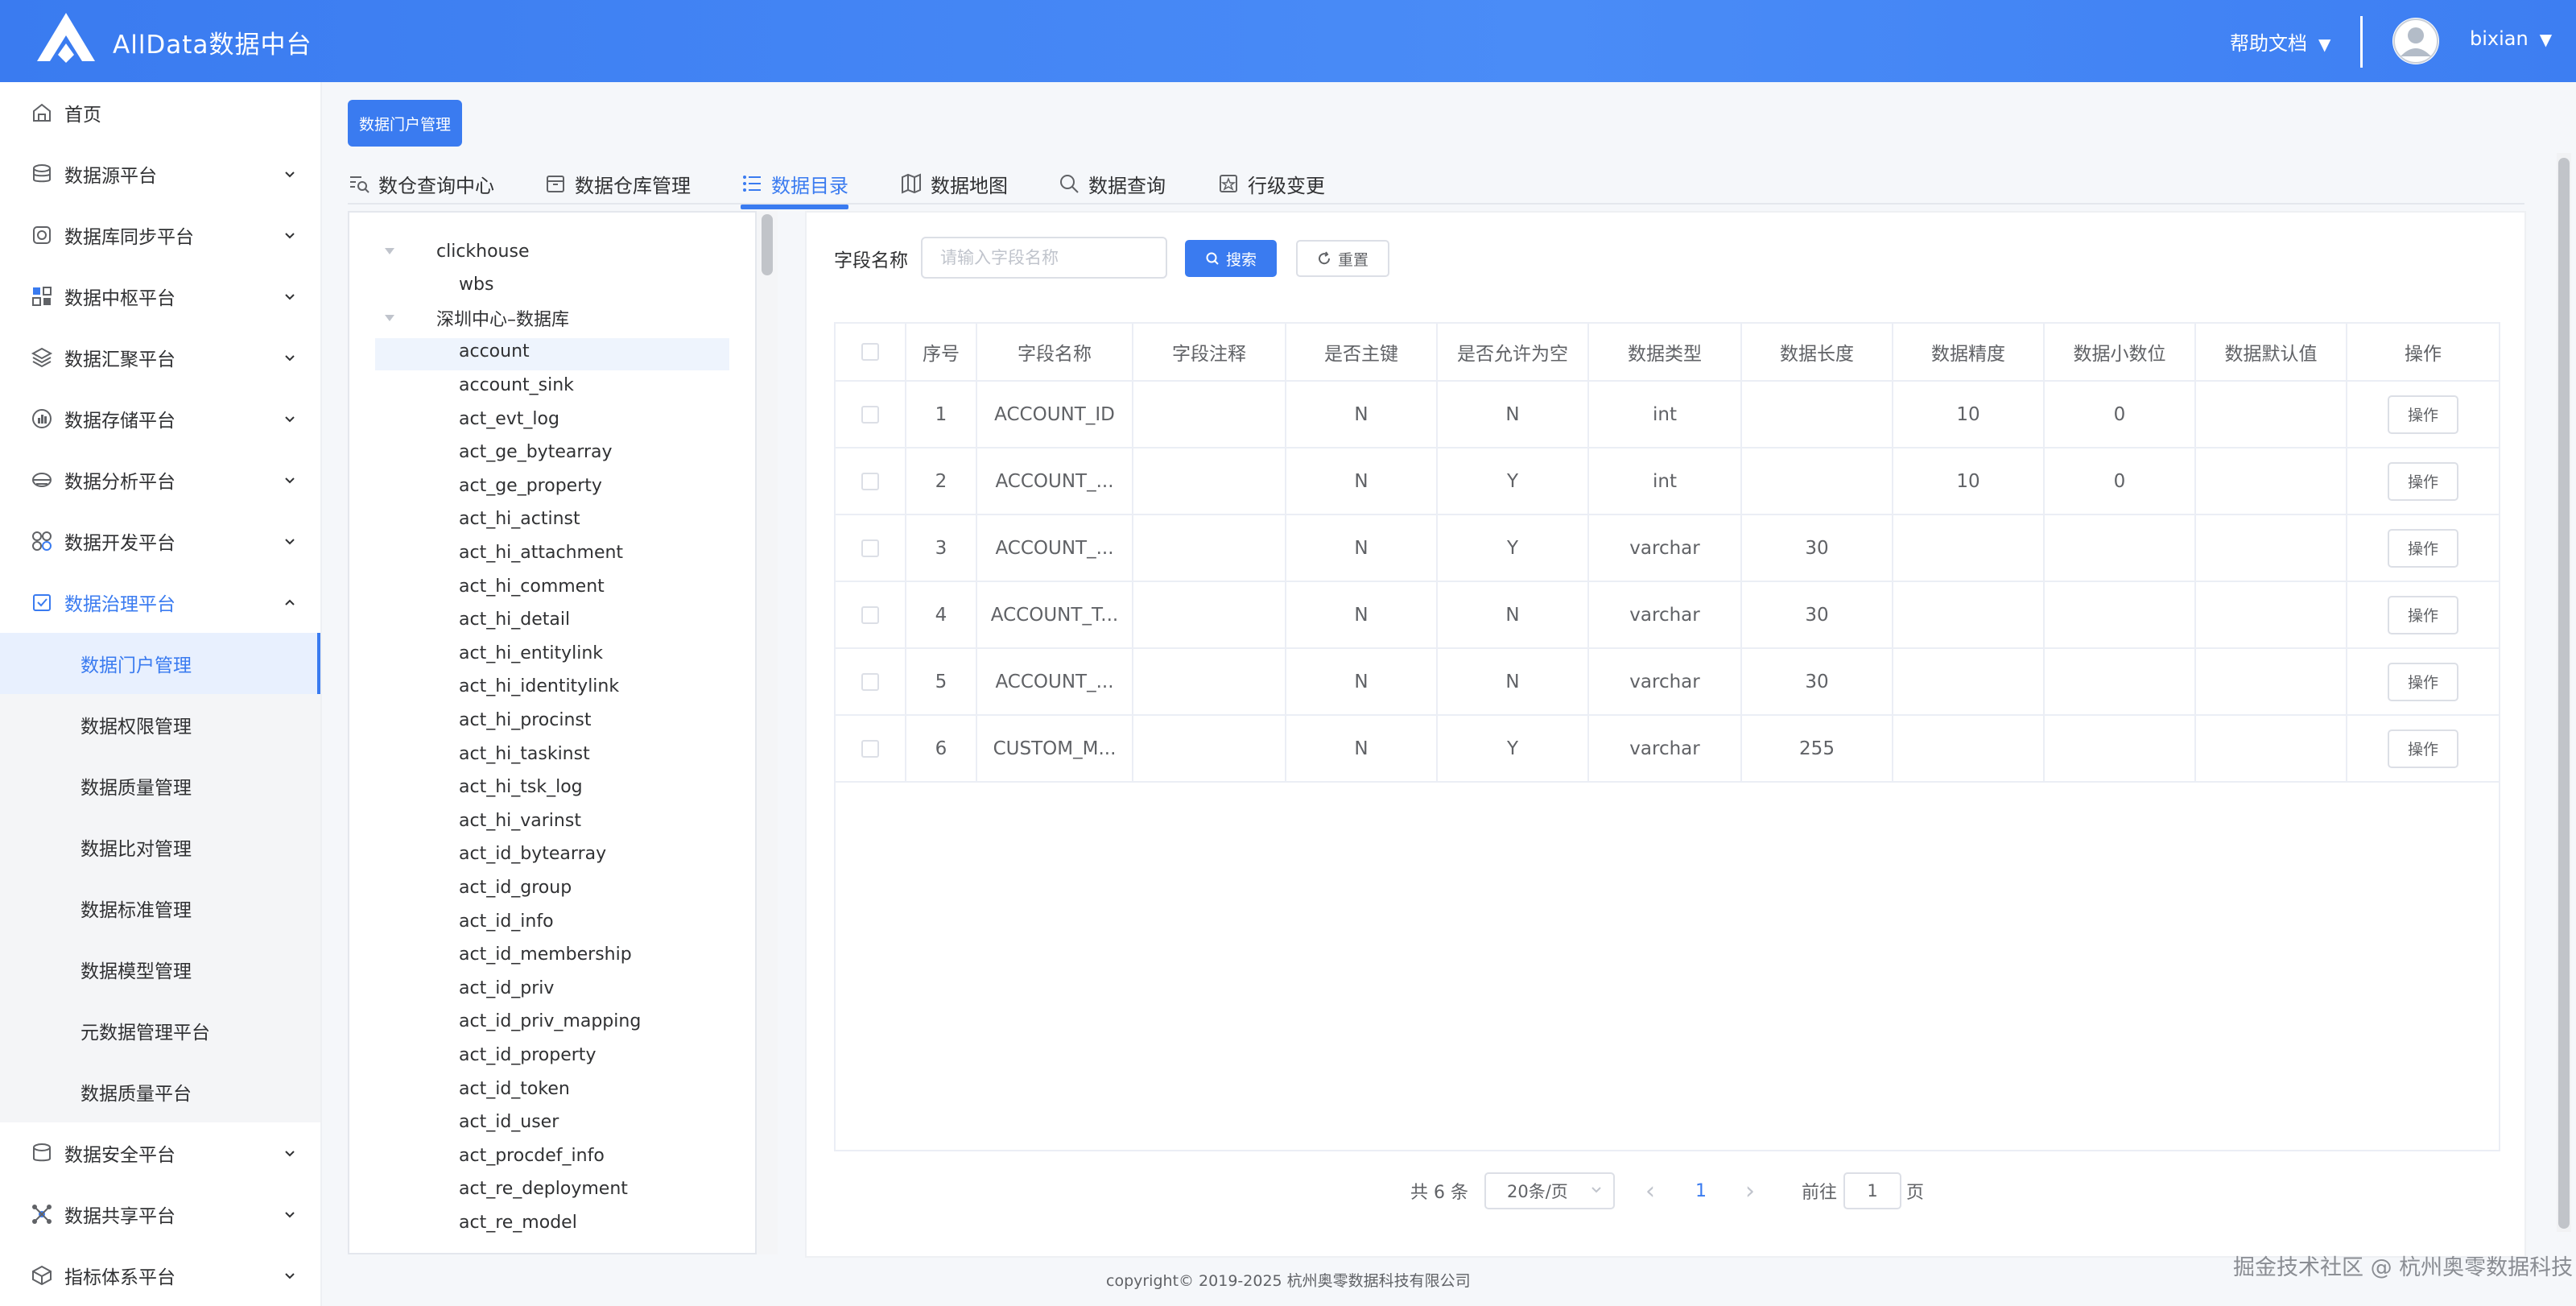 The width and height of the screenshot is (2576, 1306). I want to click on sidebar-item-datasource: 数据源平台, so click(160, 174).